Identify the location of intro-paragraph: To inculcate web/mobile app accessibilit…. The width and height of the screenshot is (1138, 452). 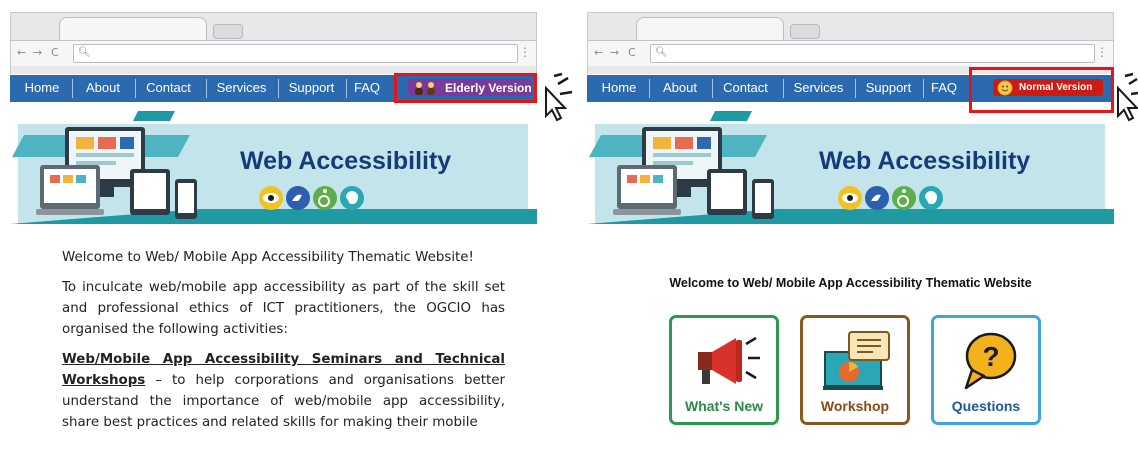
(283, 308).